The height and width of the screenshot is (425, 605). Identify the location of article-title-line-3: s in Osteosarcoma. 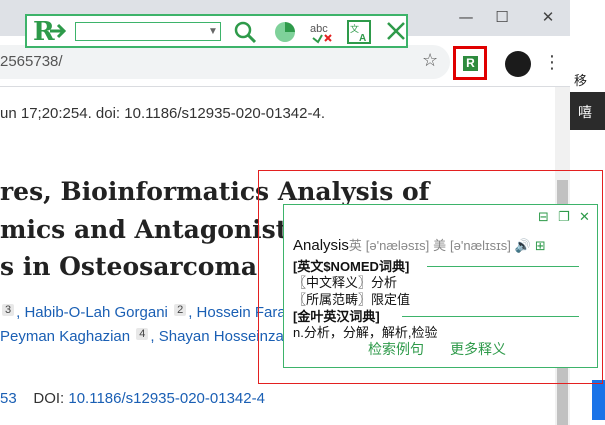
(129, 266).